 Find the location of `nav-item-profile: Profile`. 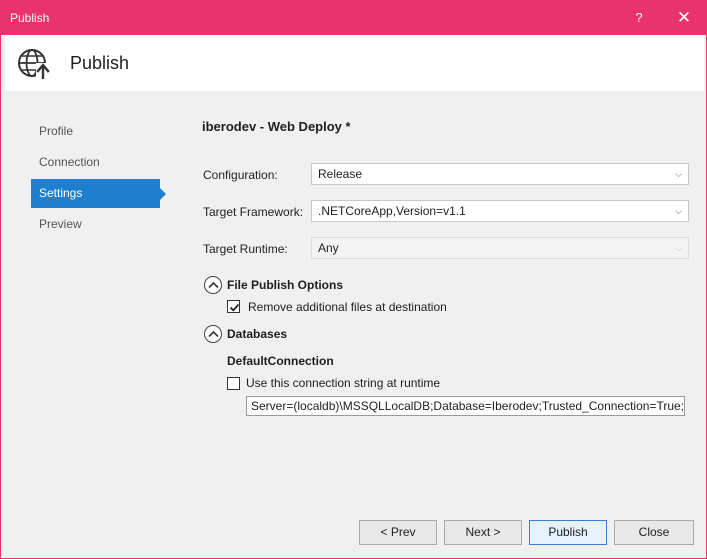

nav-item-profile: Profile is located at coordinates (95, 131).